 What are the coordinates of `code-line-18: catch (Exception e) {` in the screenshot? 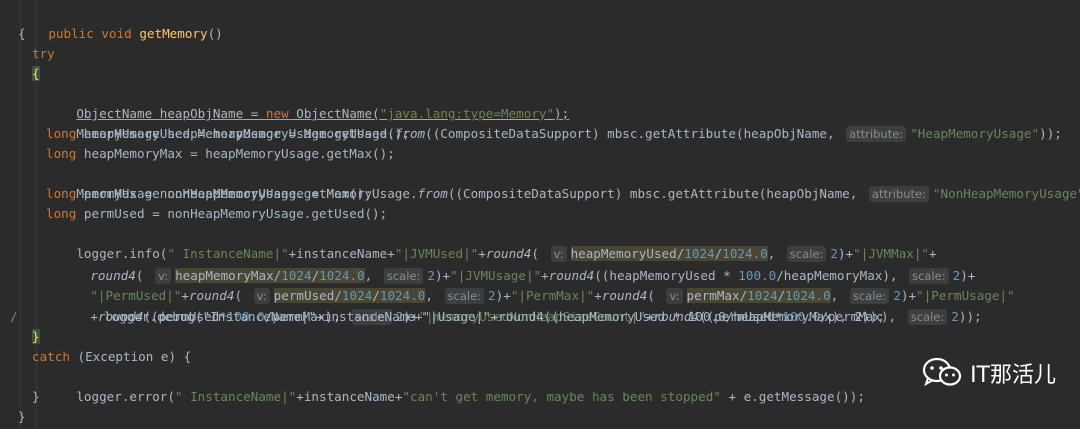 It's located at (111, 357).